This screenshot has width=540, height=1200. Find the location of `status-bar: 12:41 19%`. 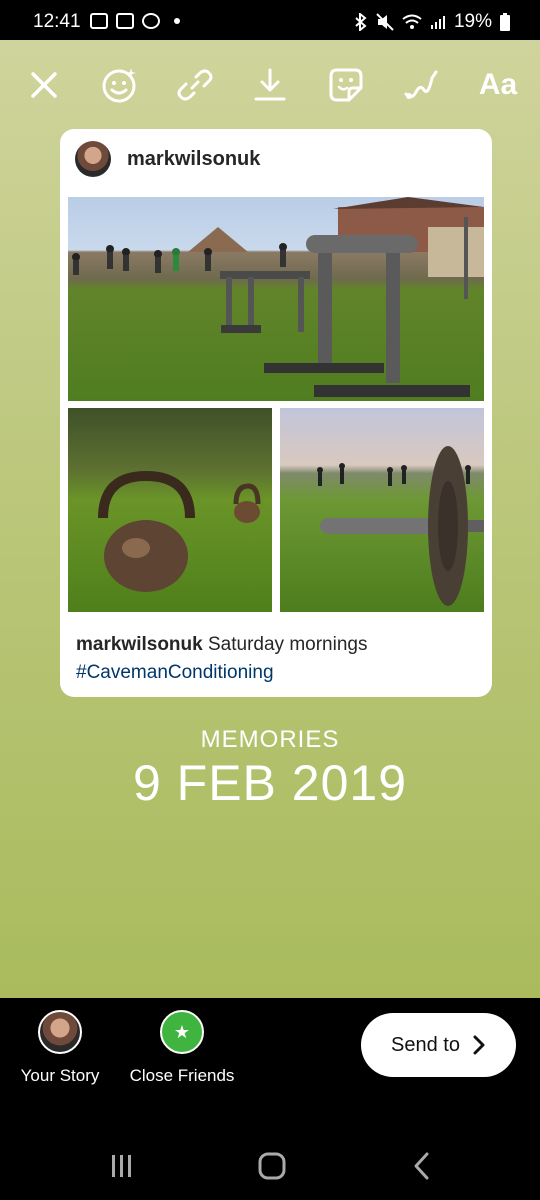

status-bar: 12:41 19% is located at coordinates (270, 20).